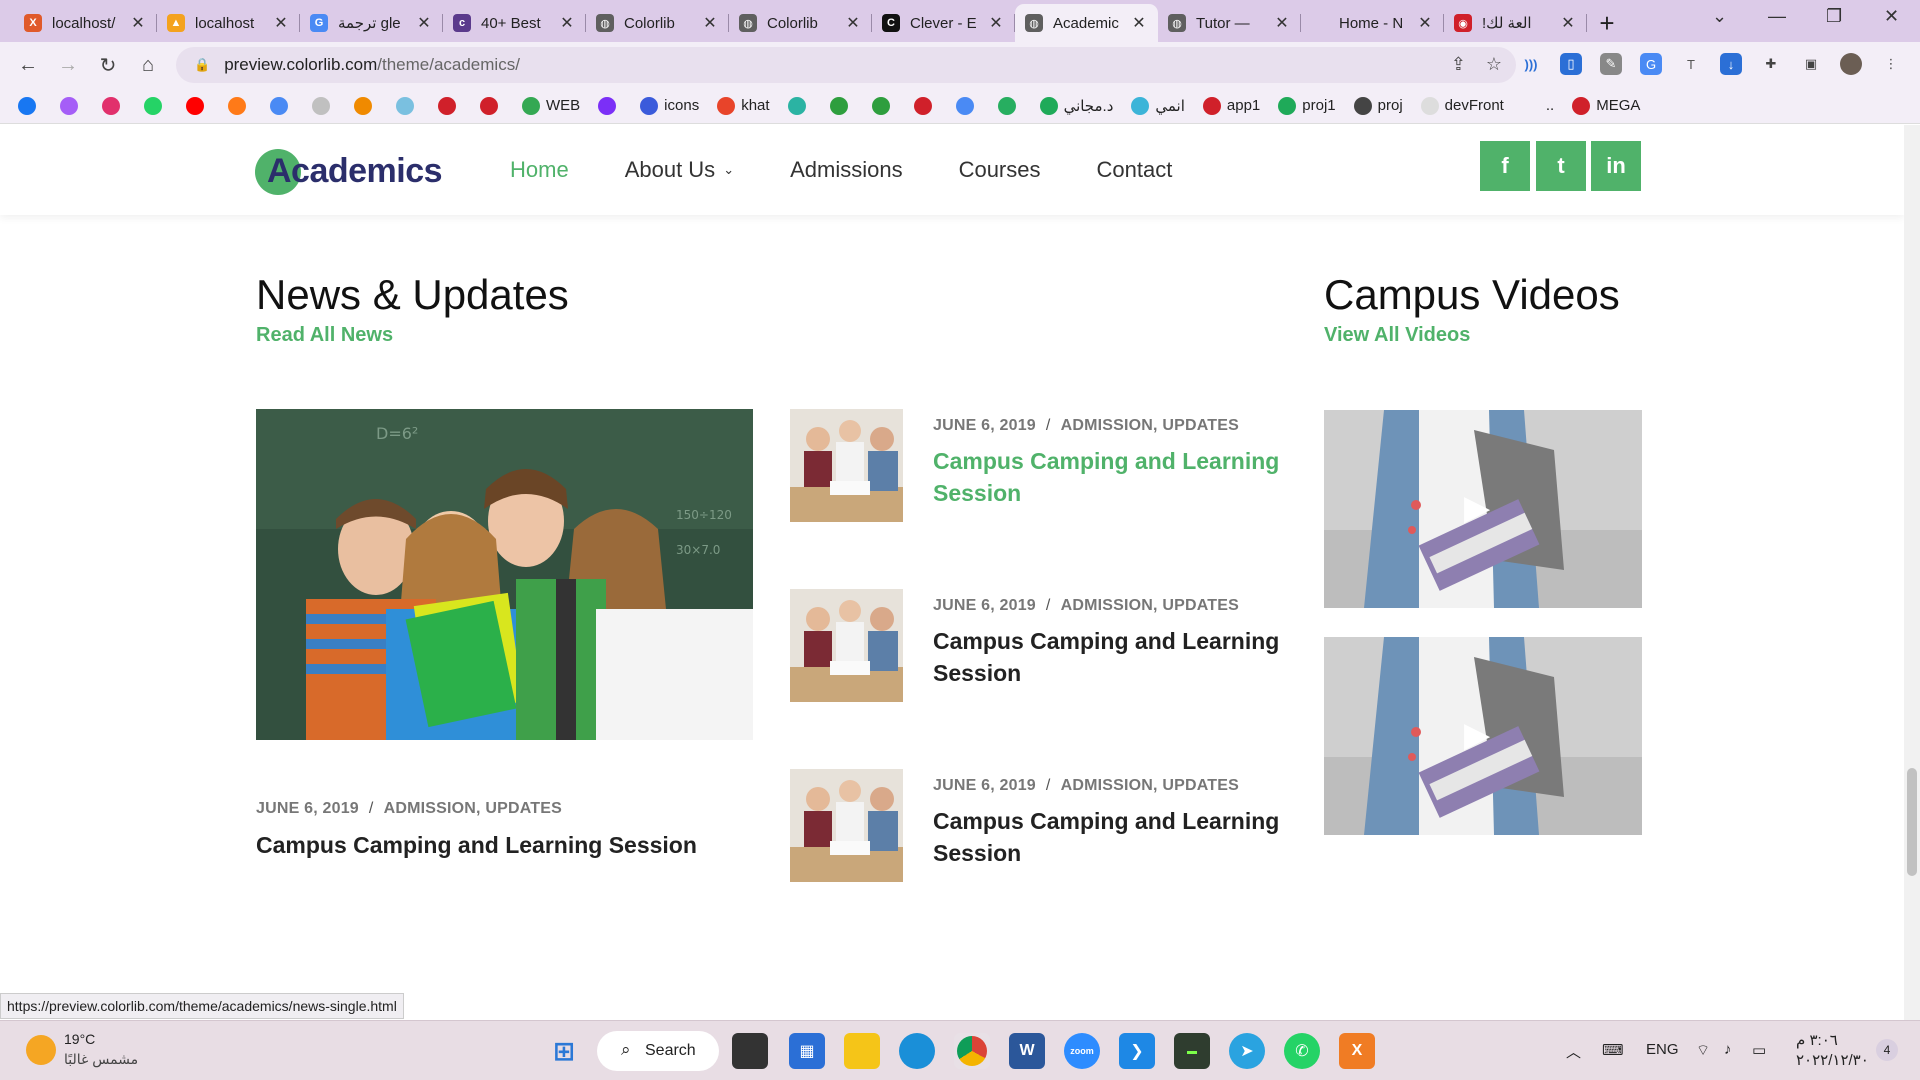 The height and width of the screenshot is (1080, 1920). Describe the element at coordinates (1912, 572) in the screenshot. I see `page-scrollbar` at that location.